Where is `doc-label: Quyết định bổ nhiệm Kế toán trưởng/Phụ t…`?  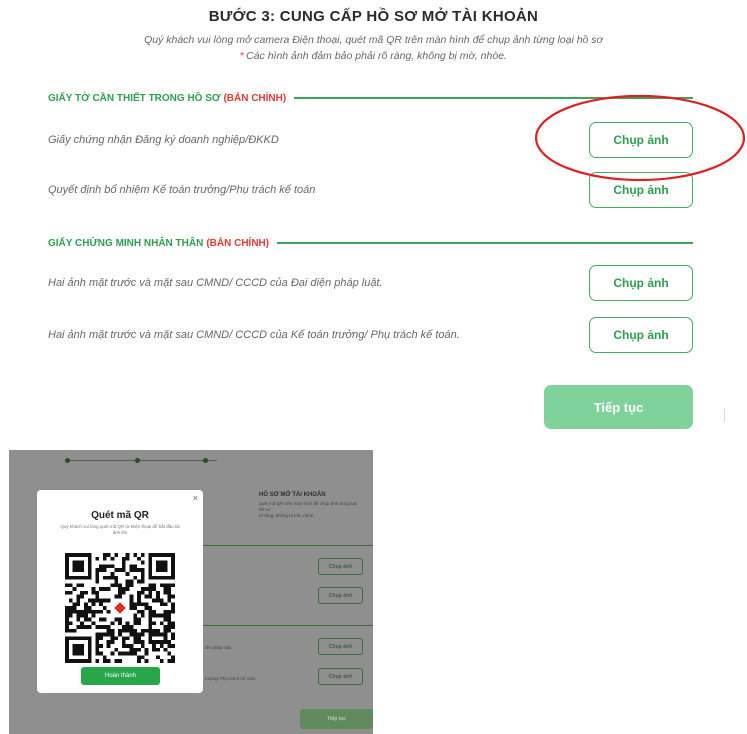 doc-label: Quyết định bổ nhiệm Kế toán trưởng/Phụ t… is located at coordinates (182, 190).